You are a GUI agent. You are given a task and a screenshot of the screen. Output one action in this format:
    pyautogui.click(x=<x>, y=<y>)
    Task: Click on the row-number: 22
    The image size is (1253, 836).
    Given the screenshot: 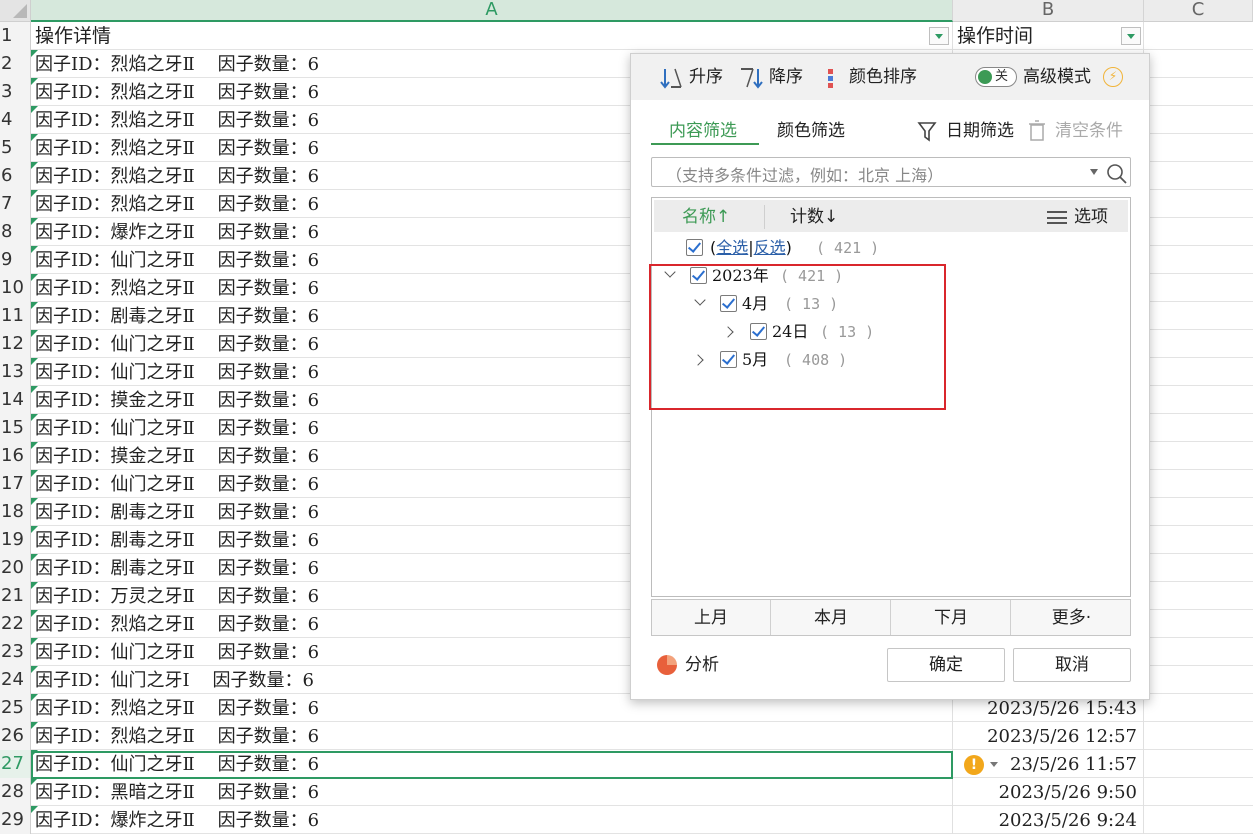 What is the action you would take?
    pyautogui.click(x=15, y=624)
    